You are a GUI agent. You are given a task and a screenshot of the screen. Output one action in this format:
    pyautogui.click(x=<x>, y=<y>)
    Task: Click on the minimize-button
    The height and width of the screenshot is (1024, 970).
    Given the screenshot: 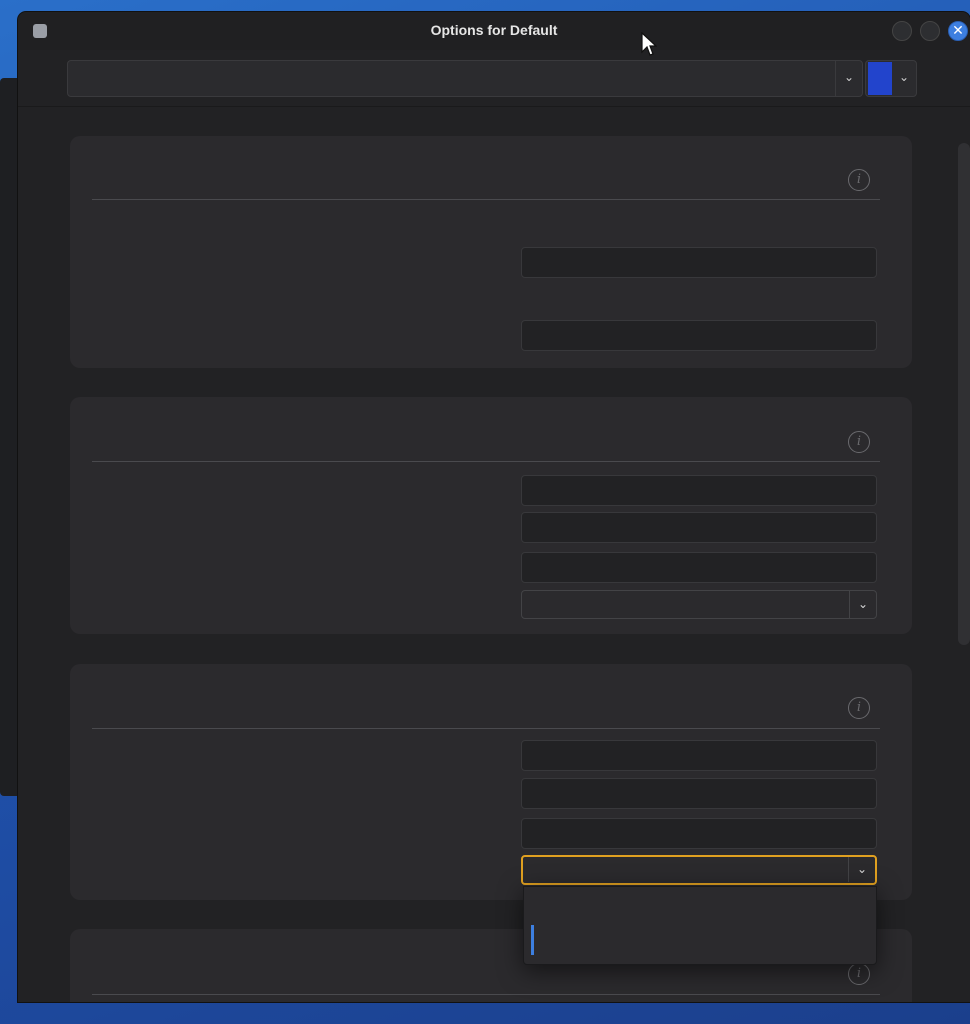 What is the action you would take?
    pyautogui.click(x=902, y=31)
    